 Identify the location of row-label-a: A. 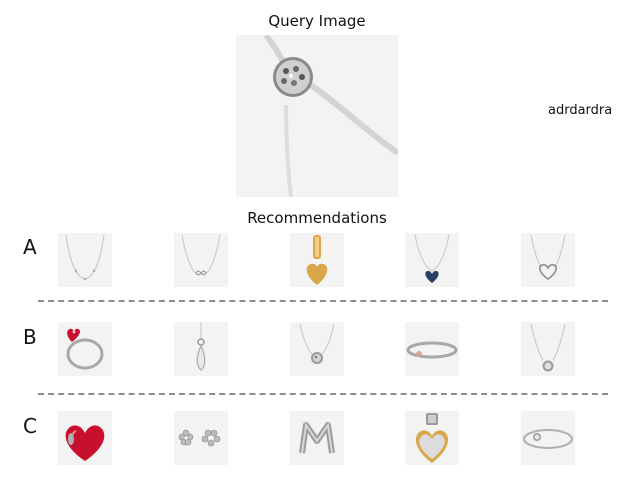
(30, 247).